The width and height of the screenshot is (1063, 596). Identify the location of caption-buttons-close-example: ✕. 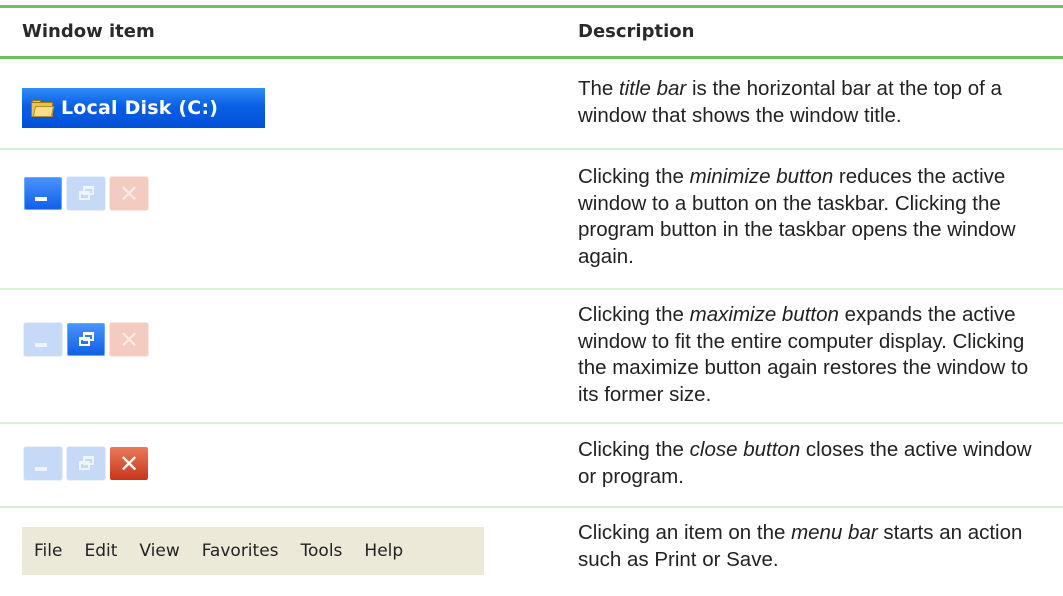
(86, 463).